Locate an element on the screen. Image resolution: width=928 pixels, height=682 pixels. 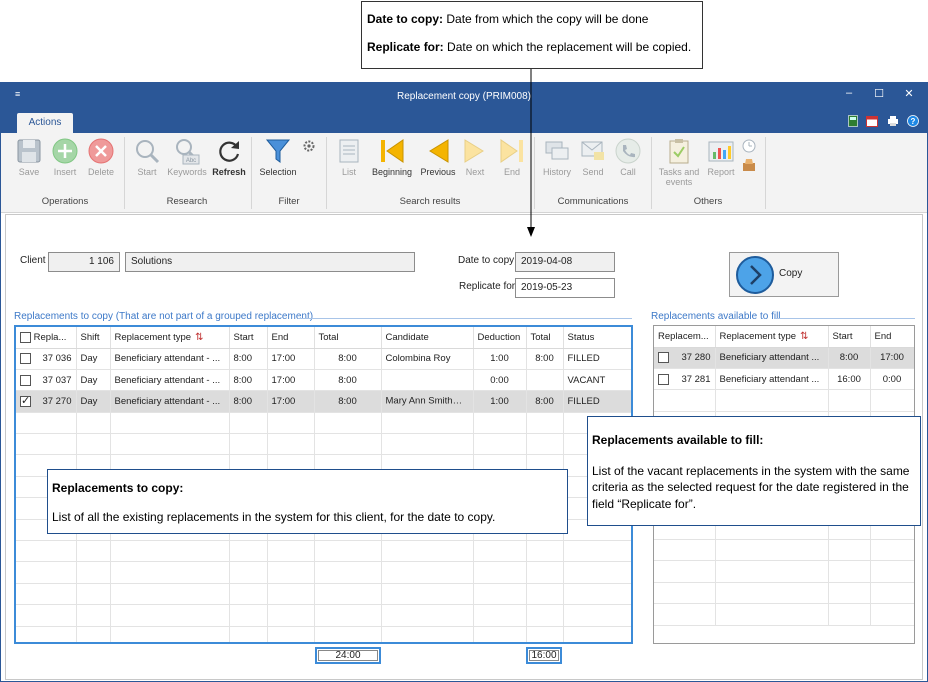
section-divider is located at coordinates (845, 318).